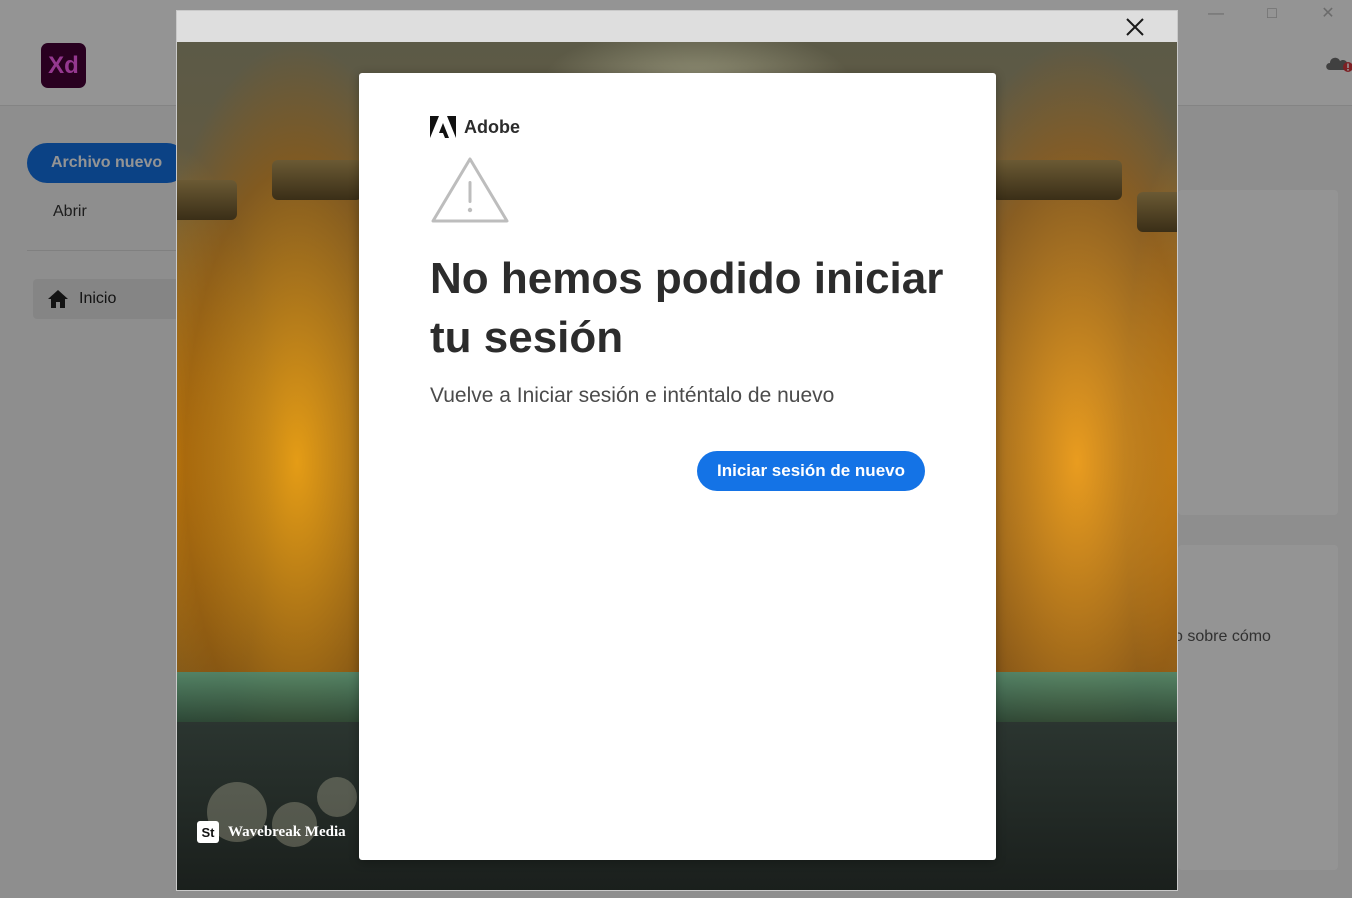  Describe the element at coordinates (677, 26) in the screenshot. I see `window-title-bar` at that location.